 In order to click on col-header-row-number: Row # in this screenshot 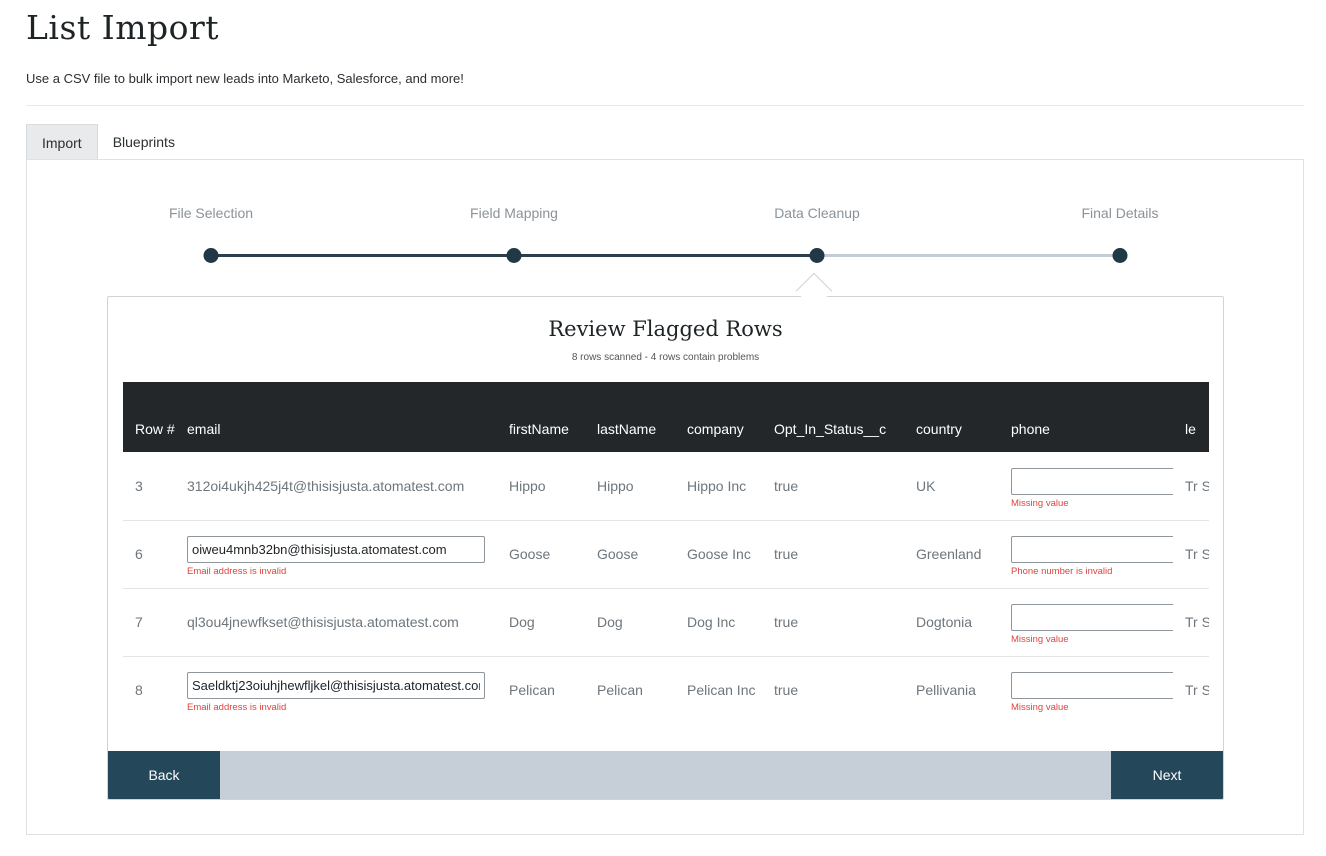, I will do `click(155, 429)`.